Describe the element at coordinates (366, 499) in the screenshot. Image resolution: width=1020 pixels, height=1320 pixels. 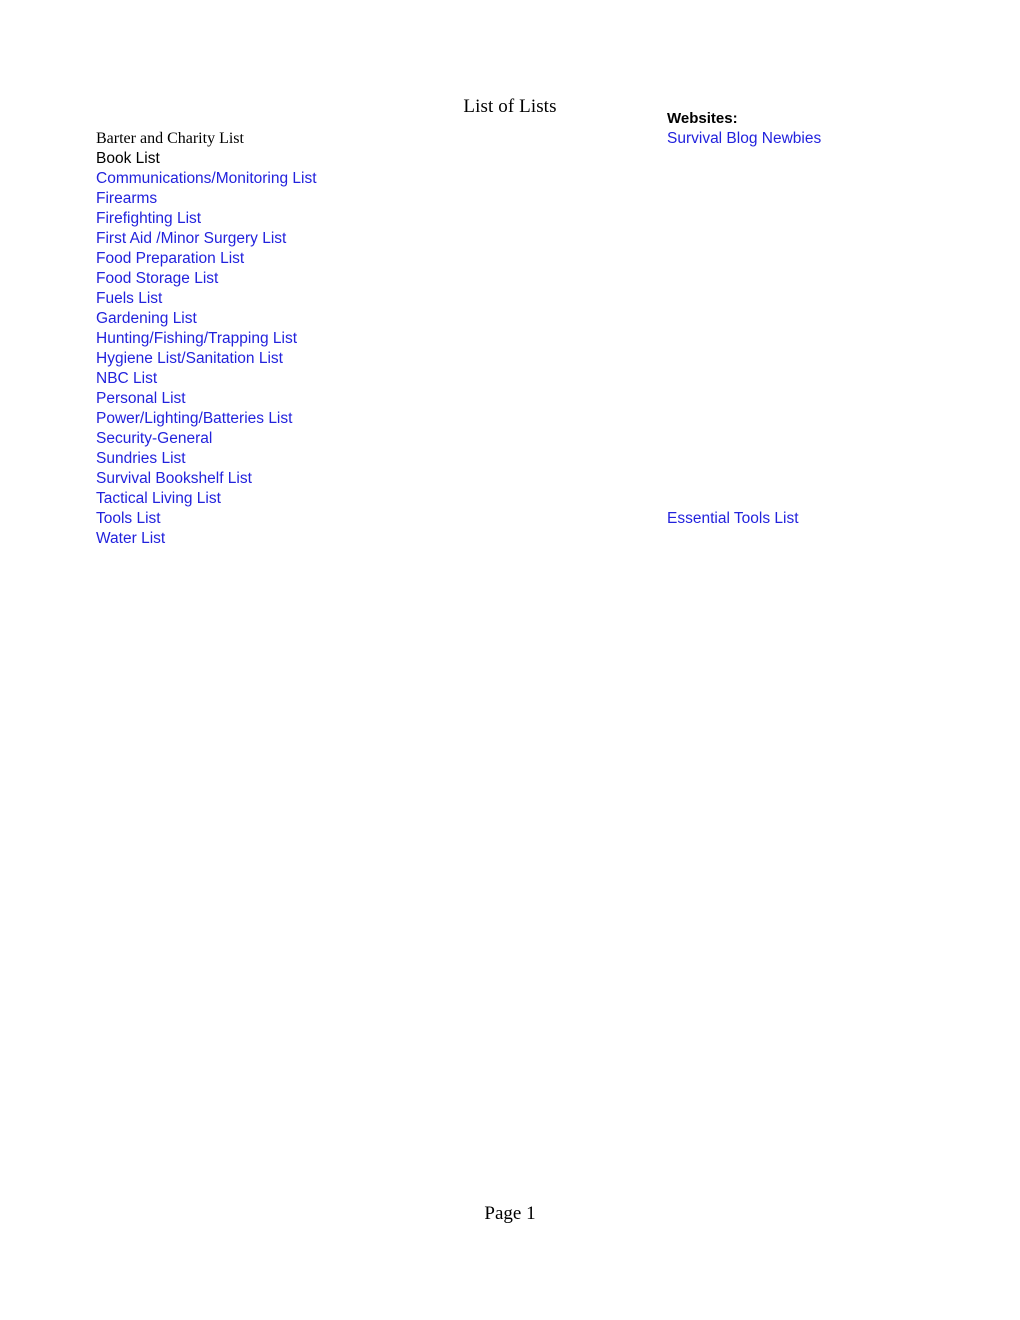
I see `list-link-18: Tactical Living List` at that location.